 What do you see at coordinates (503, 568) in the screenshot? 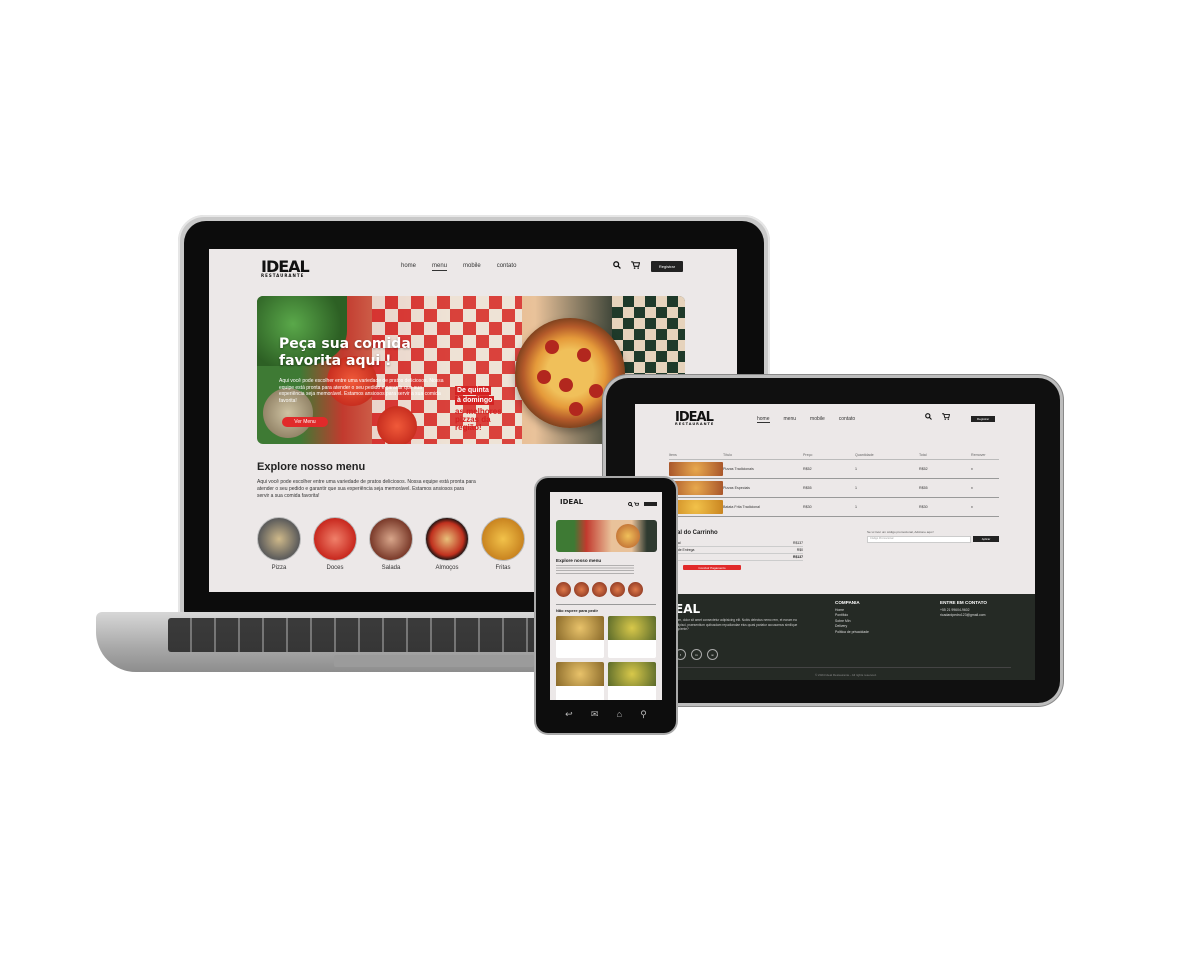
I see `category-label: Fritas` at bounding box center [503, 568].